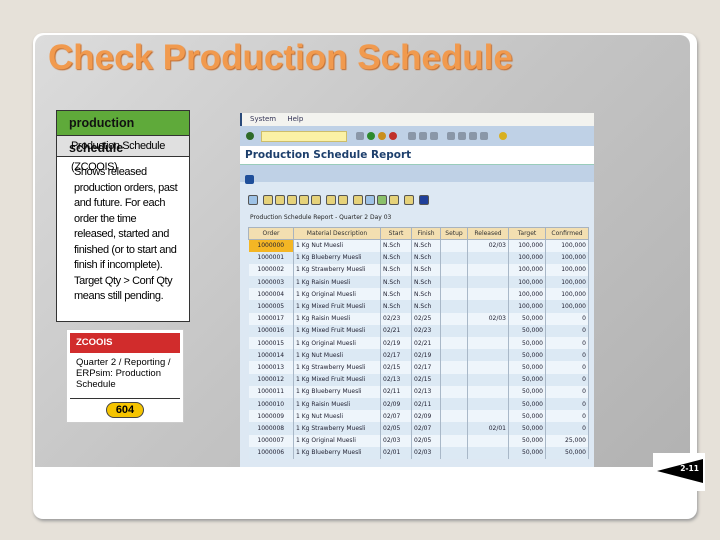 The width and height of the screenshot is (720, 540). I want to click on cell-start: 02/07, so click(396, 416).